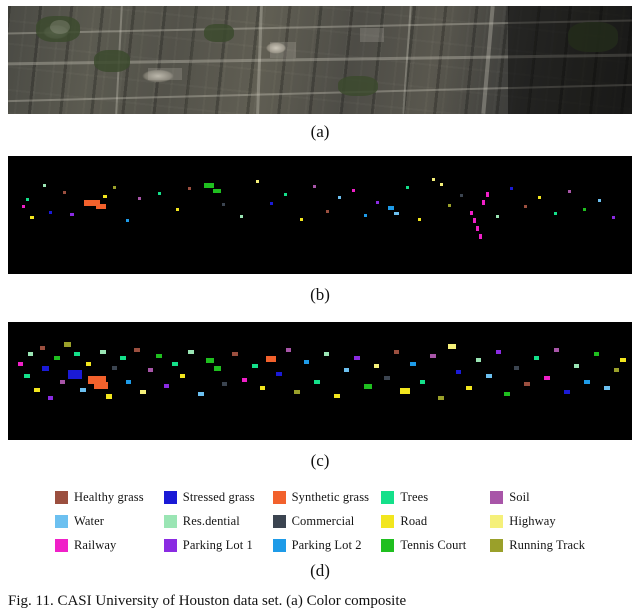  What do you see at coordinates (109, 496) in the screenshot?
I see `legend-label: Healthy grass` at bounding box center [109, 496].